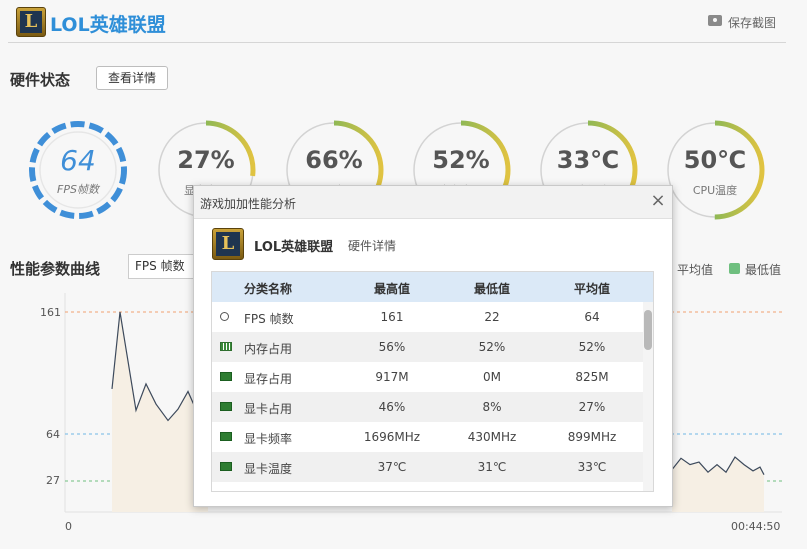 Image resolution: width=807 pixels, height=549 pixels. Describe the element at coordinates (592, 407) in the screenshot. I see `cell-avg: 27%` at that location.